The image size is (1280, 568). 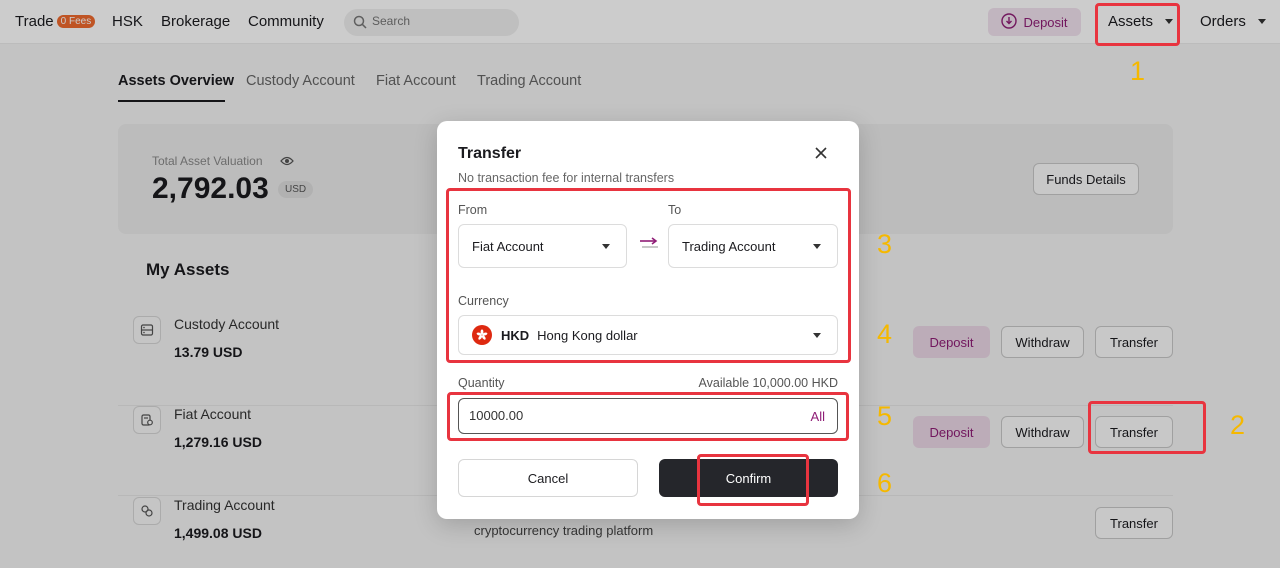 What do you see at coordinates (482, 335) in the screenshot?
I see `hong-kong-flag-icon` at bounding box center [482, 335].